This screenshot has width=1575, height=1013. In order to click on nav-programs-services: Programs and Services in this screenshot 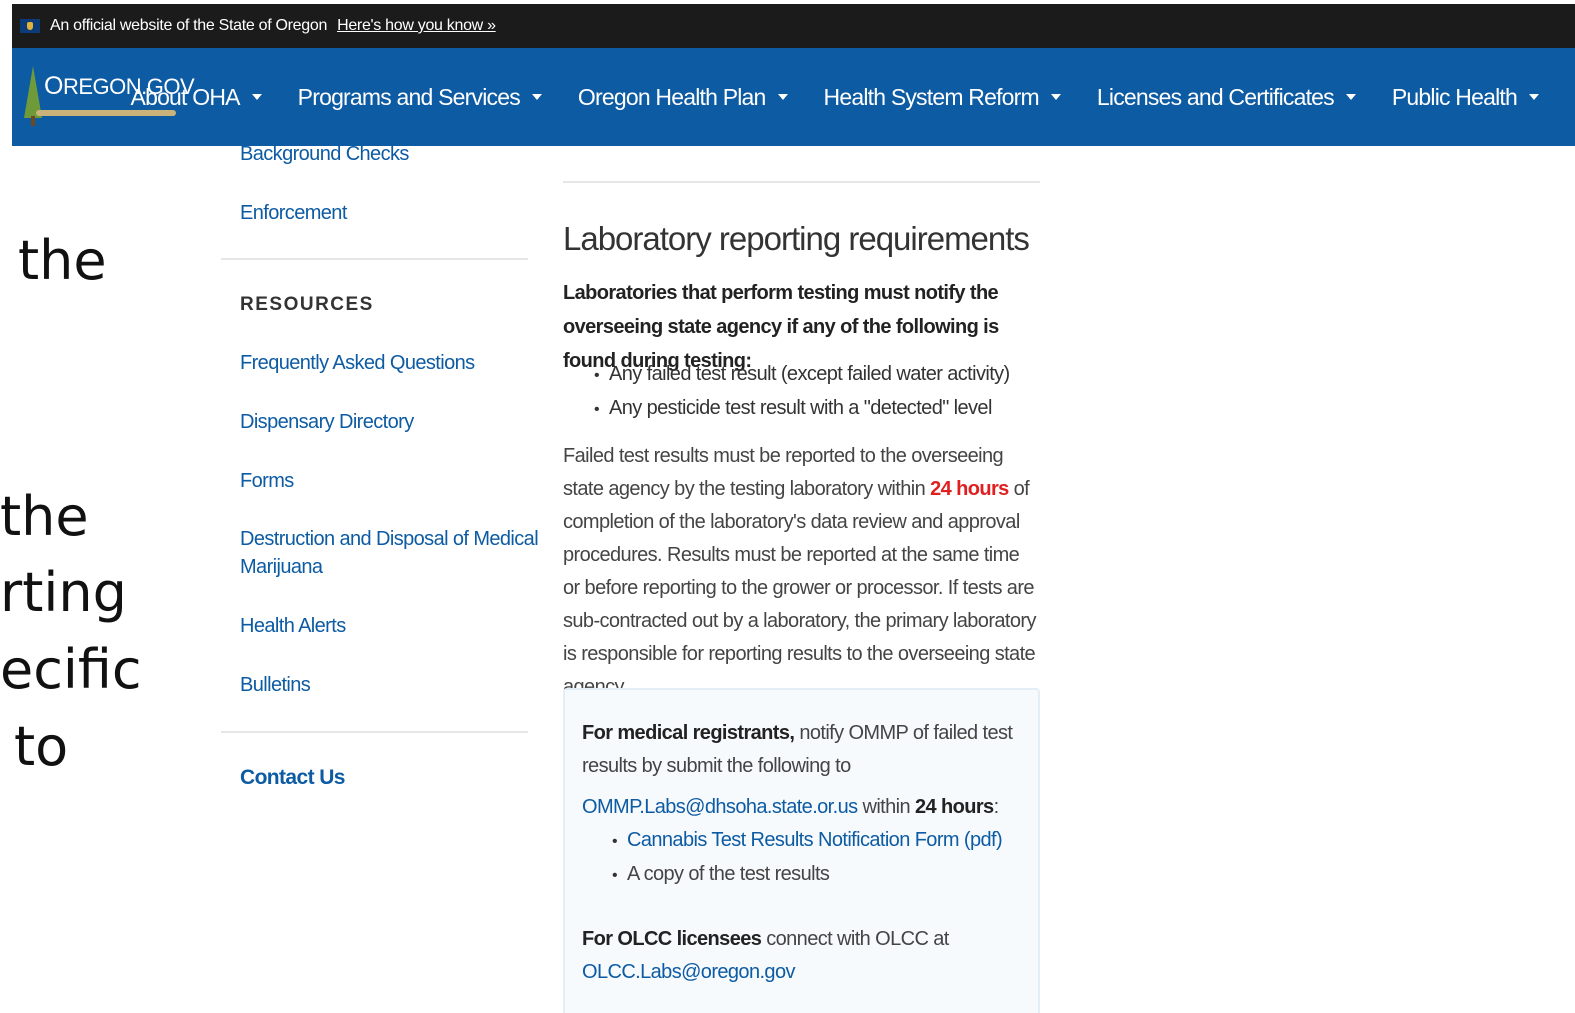, I will do `click(420, 97)`.